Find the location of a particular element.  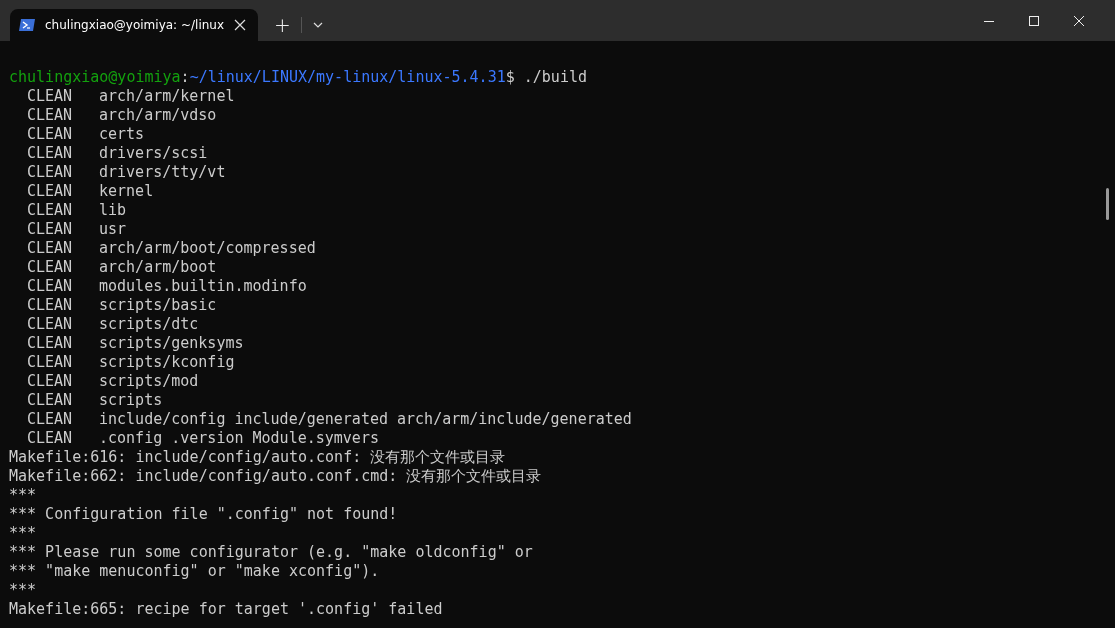

output-line: *** Configuration file ".config" not found! is located at coordinates (203, 514).